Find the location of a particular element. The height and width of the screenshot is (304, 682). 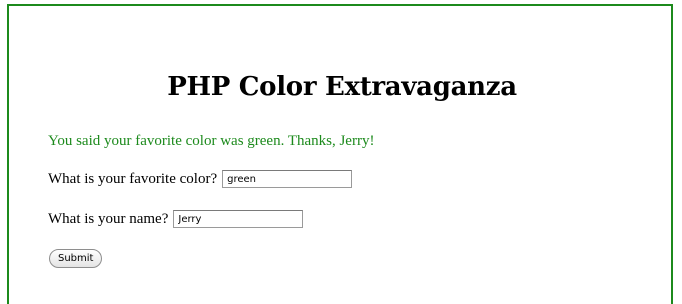

name-input is located at coordinates (238, 219).